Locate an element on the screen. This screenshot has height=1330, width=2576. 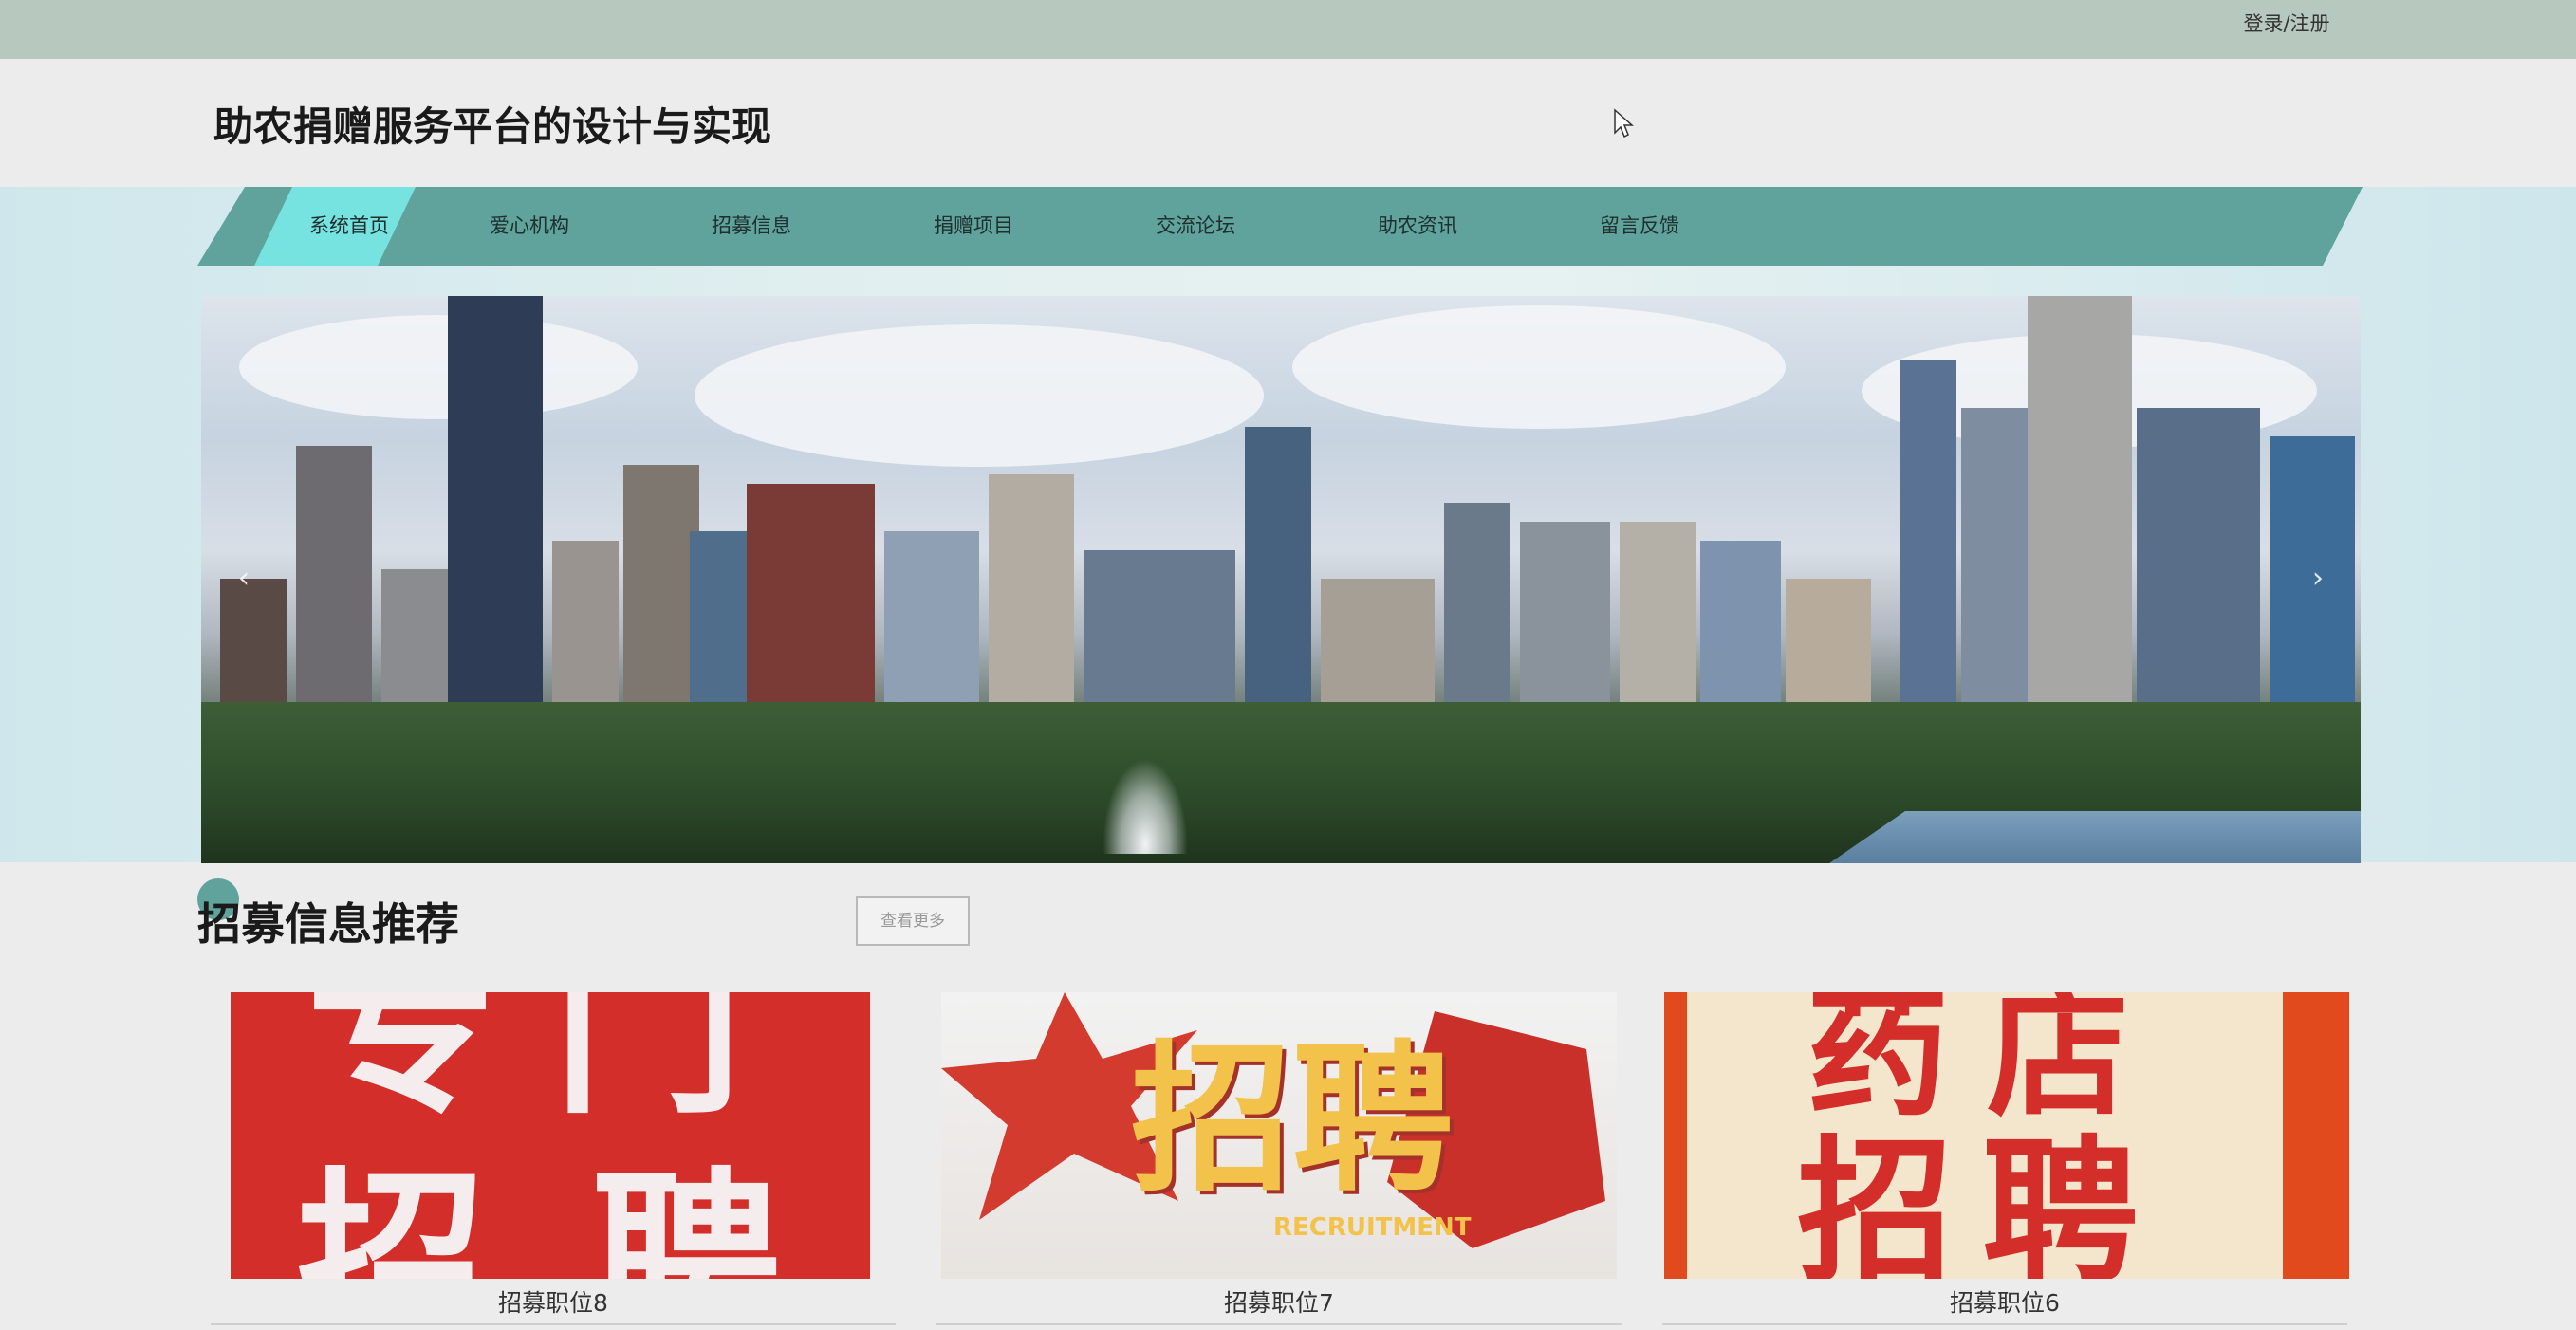
recruit-card-label: 招募职位7 is located at coordinates (1279, 1303).